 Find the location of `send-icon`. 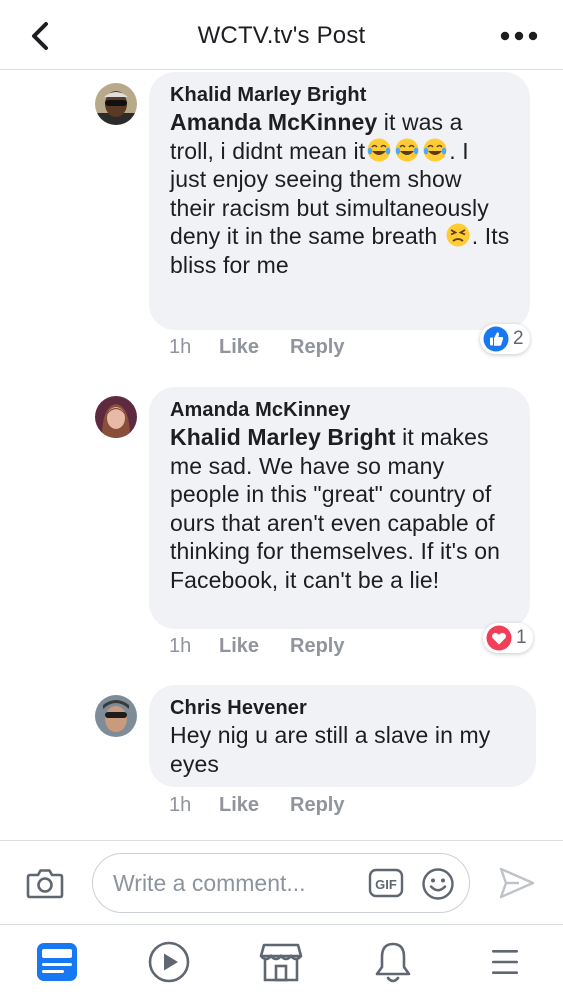

send-icon is located at coordinates (517, 883).